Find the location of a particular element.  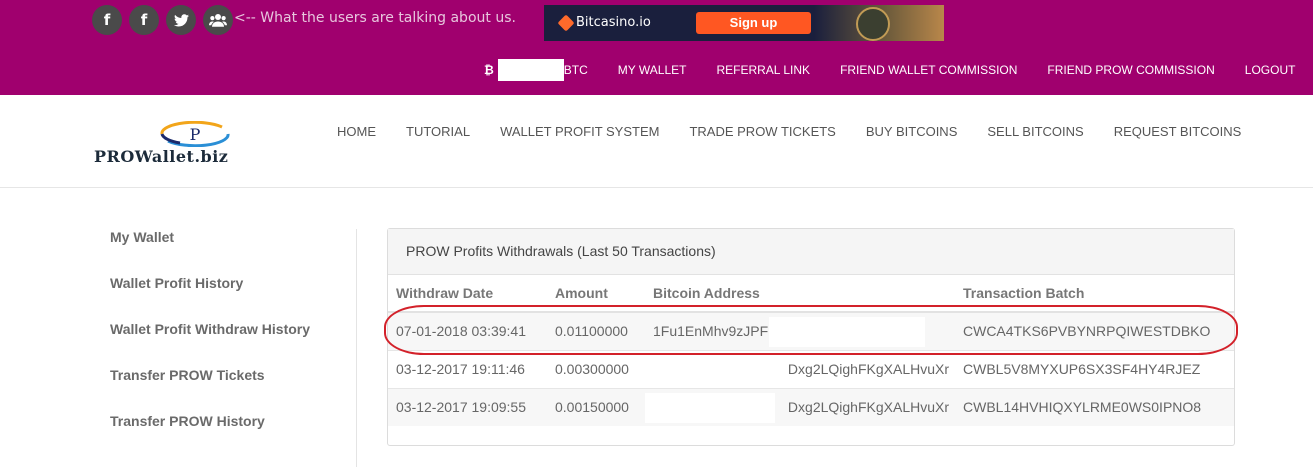

ad-banner: Bitcasino.io Sign up is located at coordinates (744, 23).